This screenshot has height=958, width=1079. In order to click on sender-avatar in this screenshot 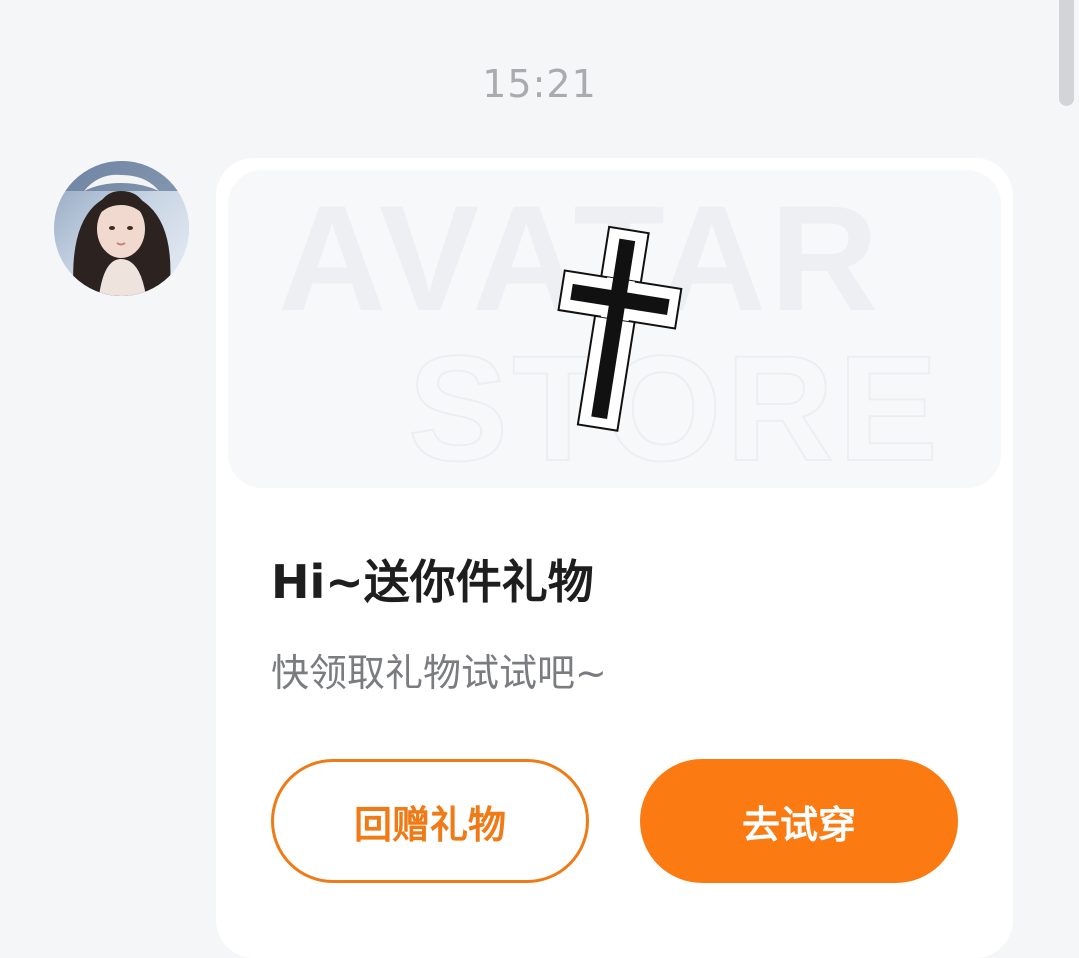, I will do `click(121, 228)`.